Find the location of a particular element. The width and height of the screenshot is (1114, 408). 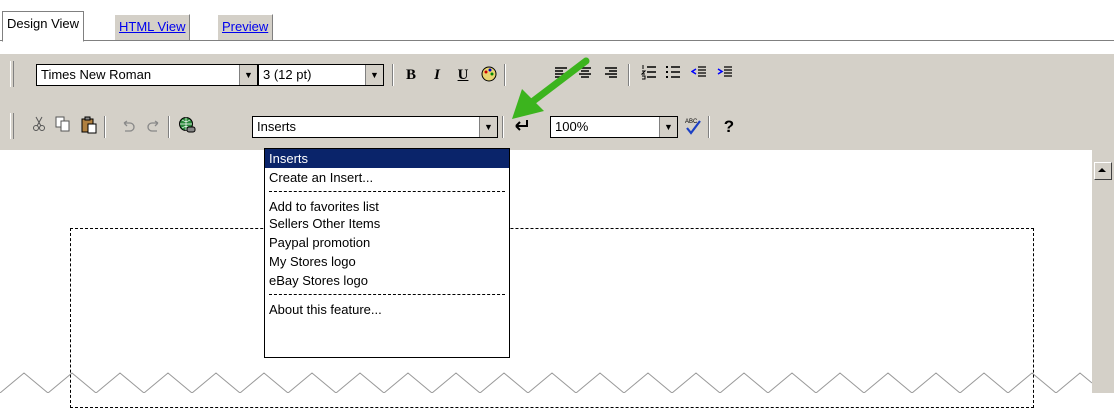

tab-design-view-label: Design View is located at coordinates (43, 23).